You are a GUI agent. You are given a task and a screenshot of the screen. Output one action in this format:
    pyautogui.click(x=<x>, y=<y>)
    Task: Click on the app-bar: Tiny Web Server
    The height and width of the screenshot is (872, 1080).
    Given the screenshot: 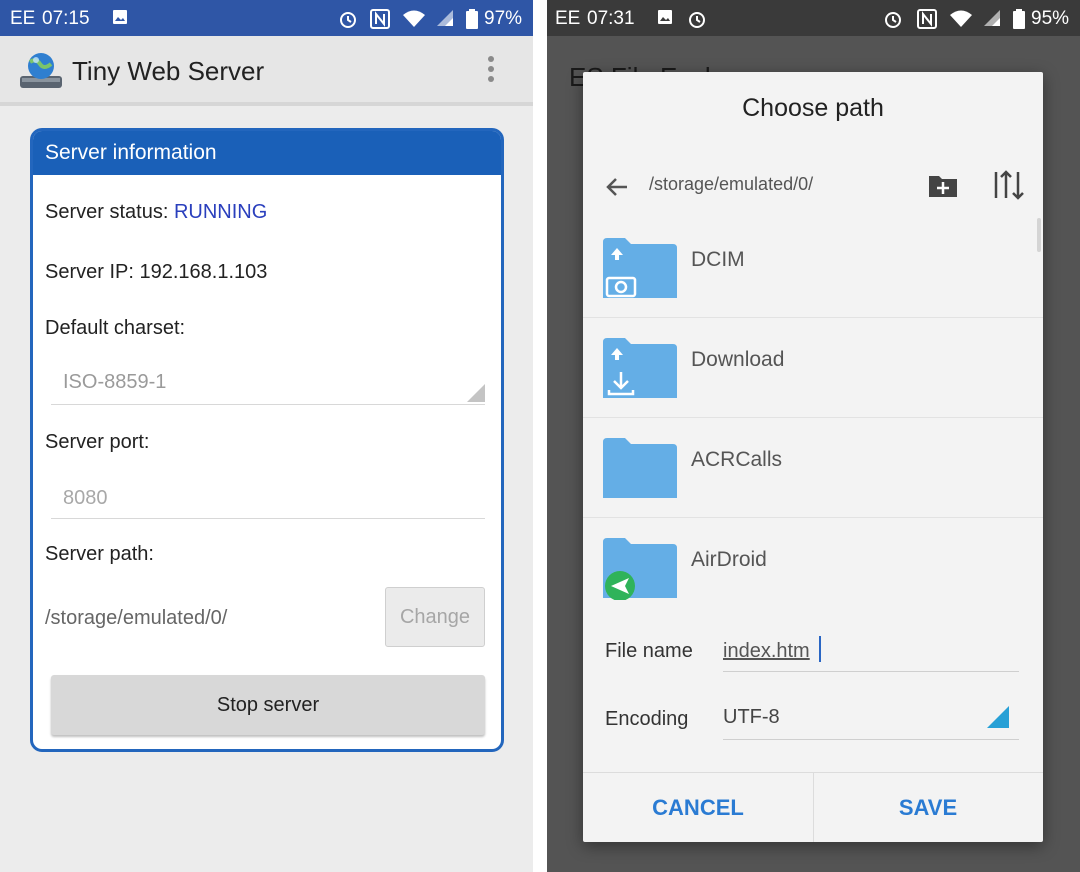 What is the action you would take?
    pyautogui.click(x=266, y=71)
    